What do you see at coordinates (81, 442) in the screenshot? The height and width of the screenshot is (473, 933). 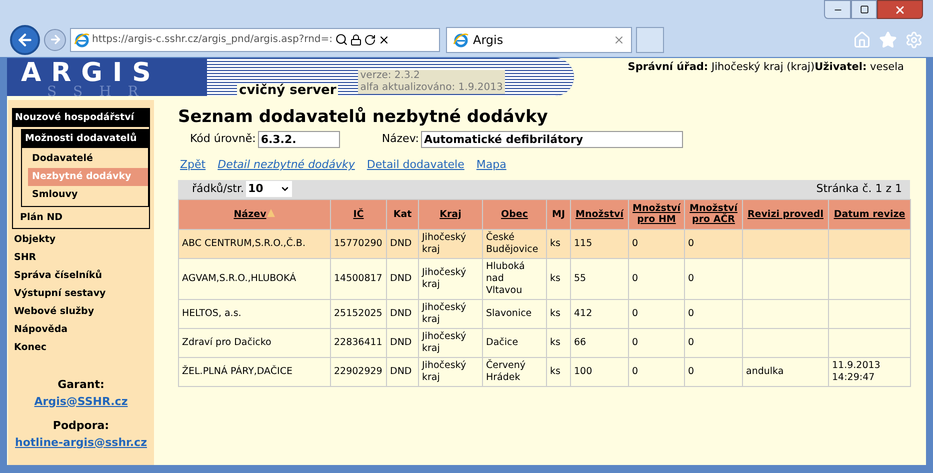 I see `email-link: hotline-argis@sshr.cz` at bounding box center [81, 442].